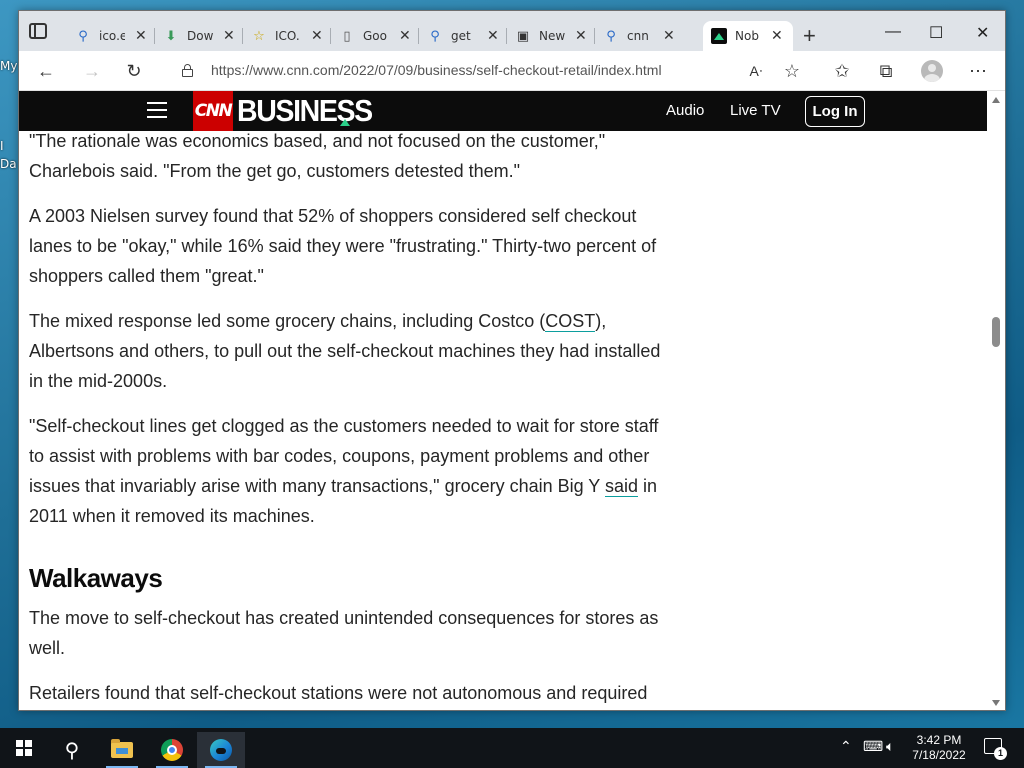 The height and width of the screenshot is (768, 1024). I want to click on tab-7: ⚲ cnn ✕, so click(639, 36).